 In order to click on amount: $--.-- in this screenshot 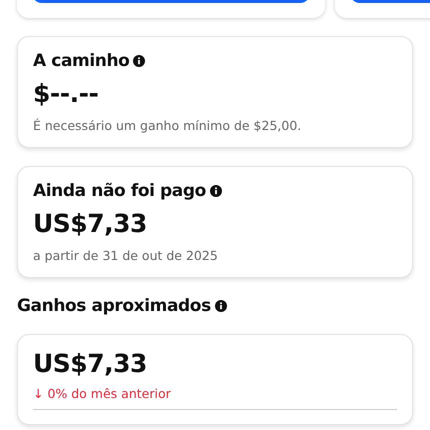, I will do `click(66, 93)`.